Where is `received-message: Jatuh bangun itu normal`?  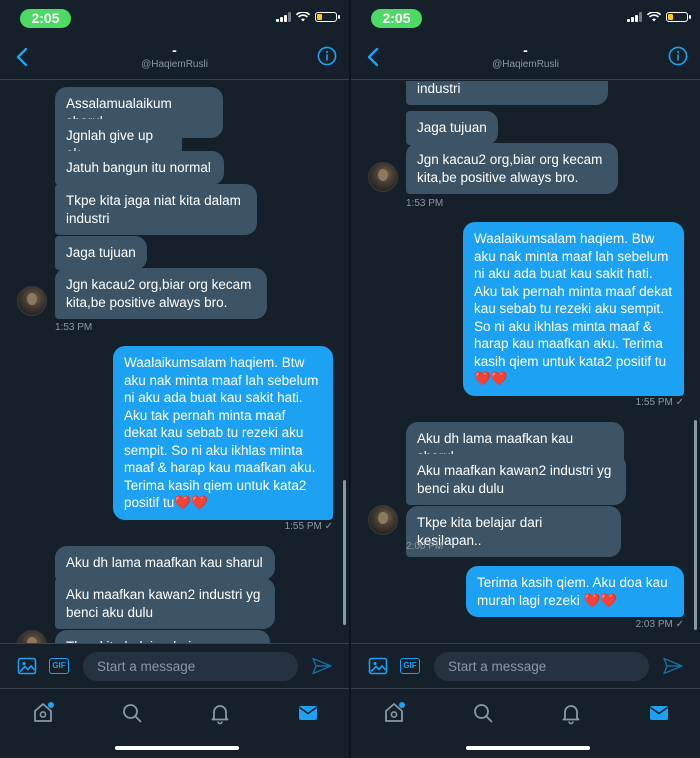 received-message: Jatuh bangun itu normal is located at coordinates (139, 168).